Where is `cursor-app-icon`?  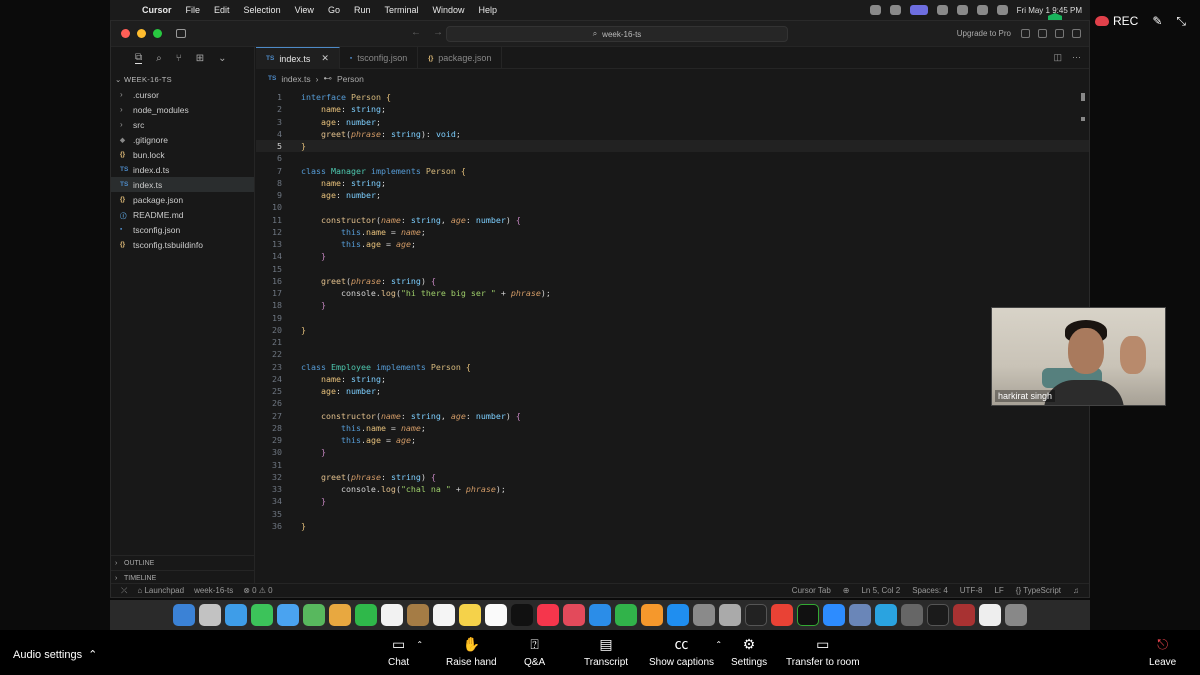
cursor-app-icon is located at coordinates (938, 615).